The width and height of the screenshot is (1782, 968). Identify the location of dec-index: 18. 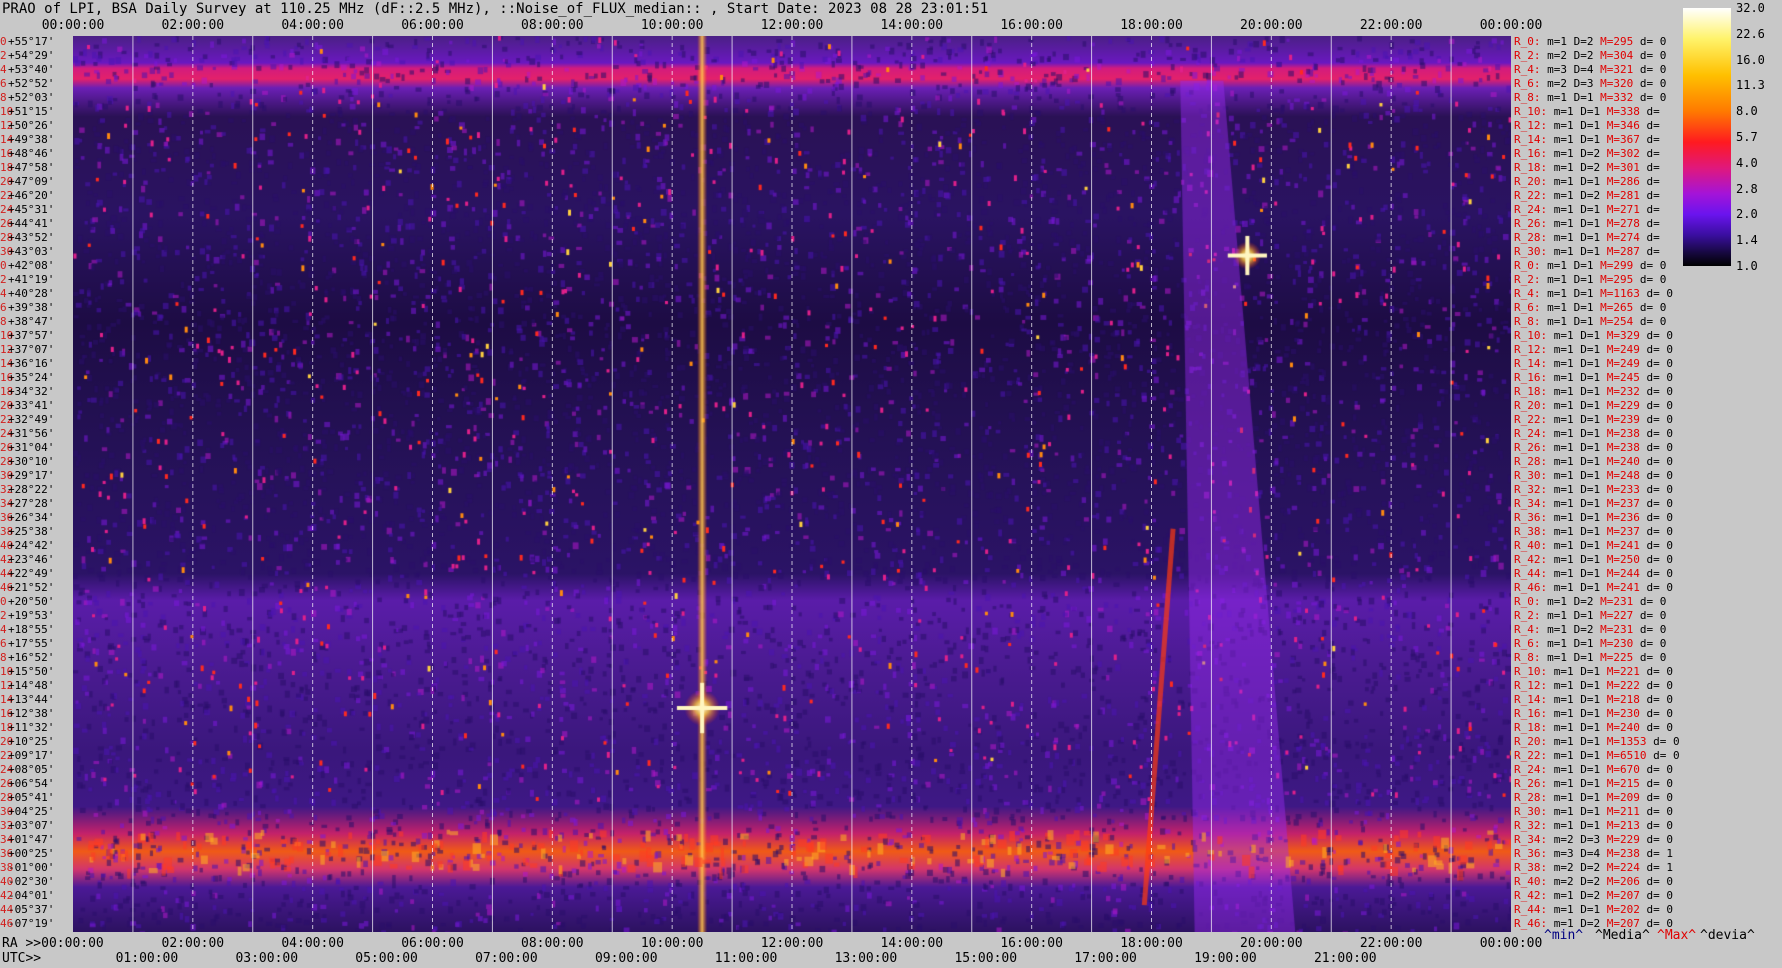
(7, 167).